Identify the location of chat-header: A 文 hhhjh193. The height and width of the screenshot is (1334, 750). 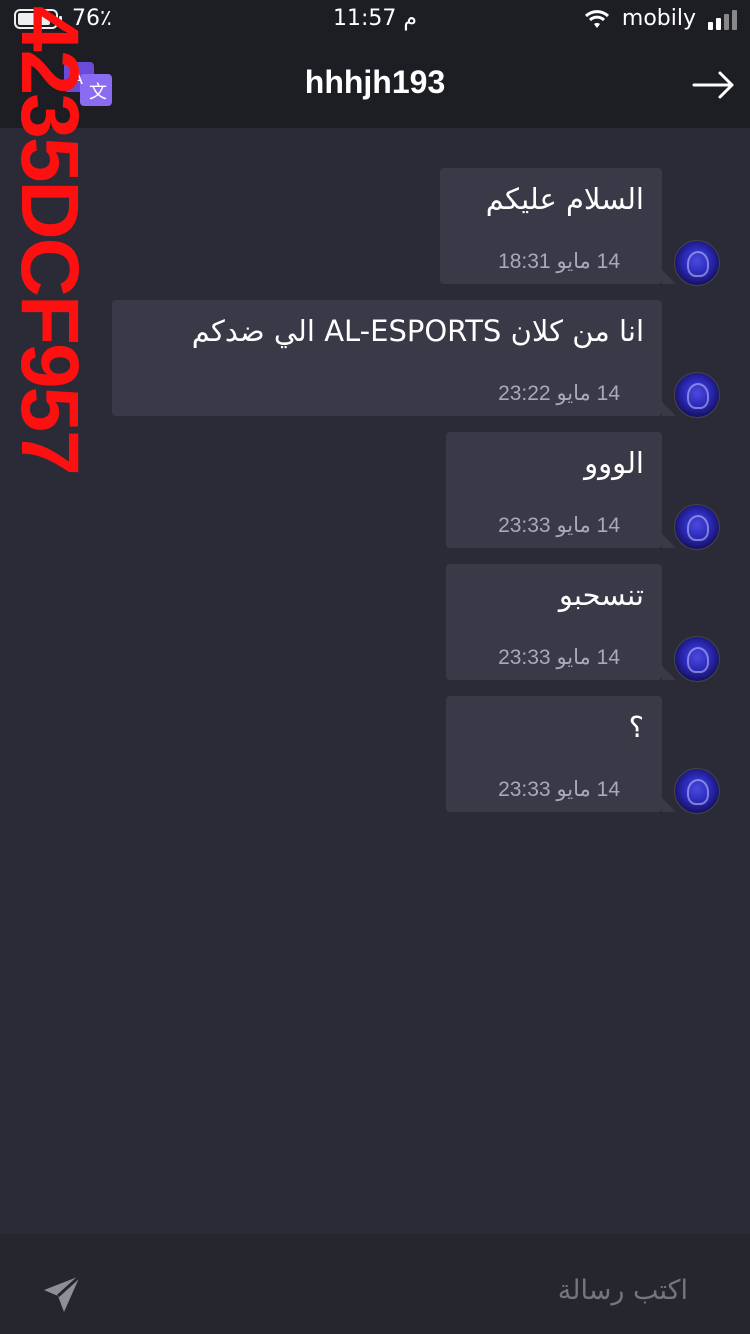
(375, 85).